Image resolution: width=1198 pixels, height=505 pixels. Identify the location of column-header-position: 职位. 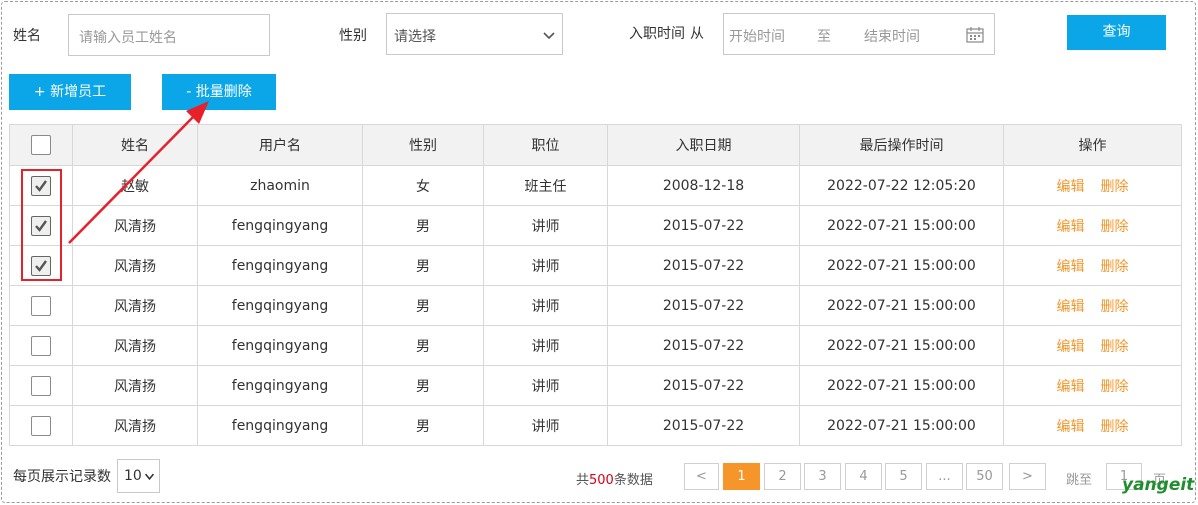
(545, 145).